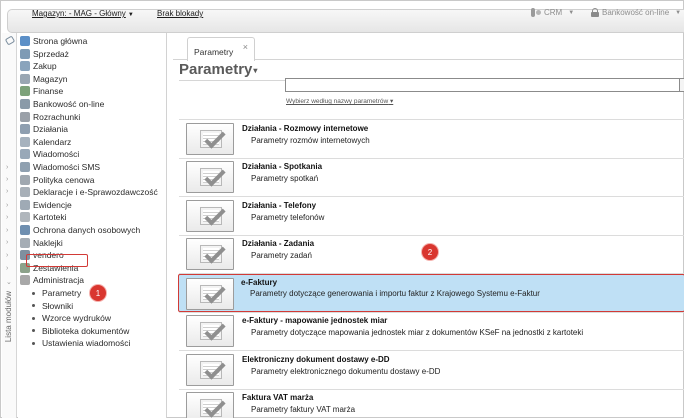  What do you see at coordinates (89, 192) in the screenshot?
I see `sidebar-item-declarations: Deklaracje i e-Sprawozdawczość` at bounding box center [89, 192].